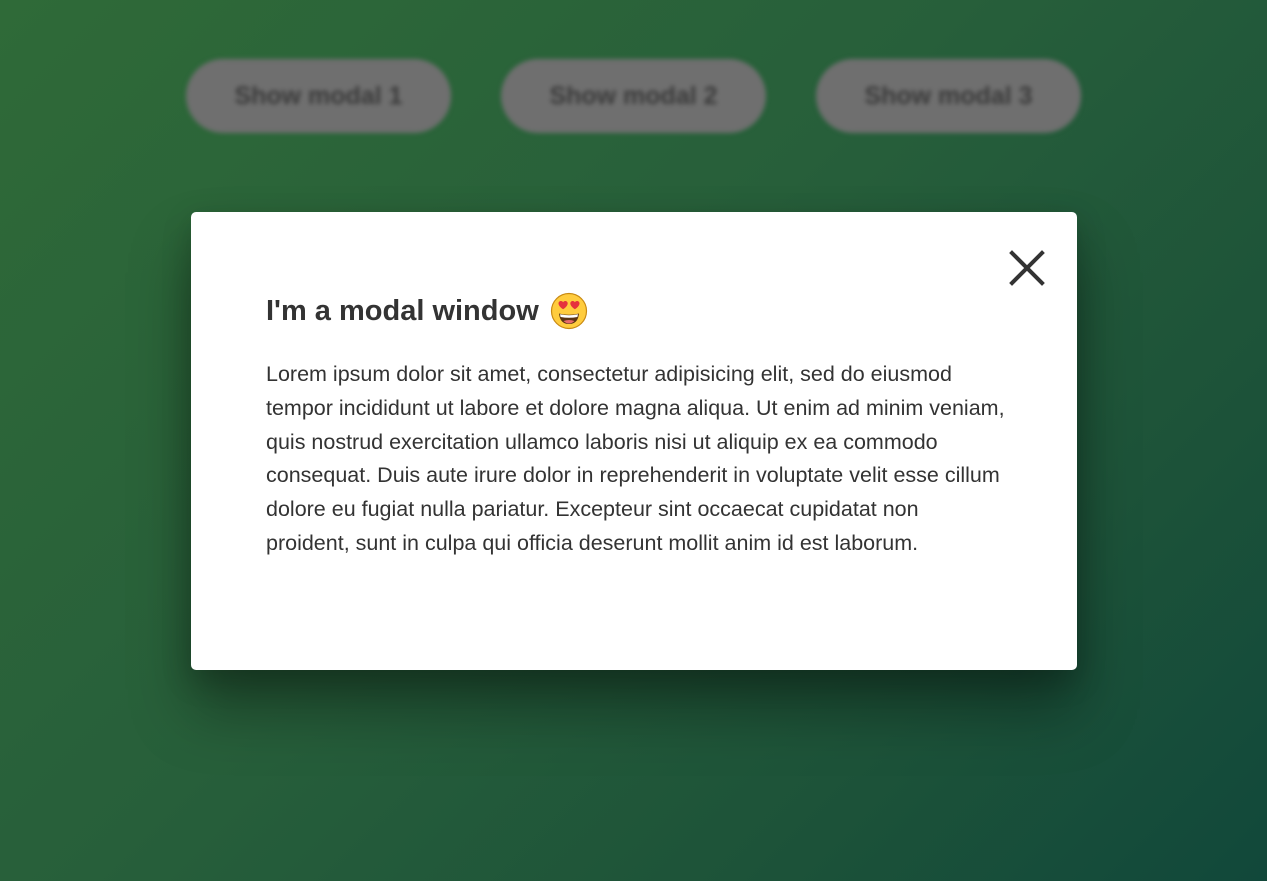 Image resolution: width=1267 pixels, height=881 pixels. I want to click on modal-title: I'm a modal window, so click(402, 311).